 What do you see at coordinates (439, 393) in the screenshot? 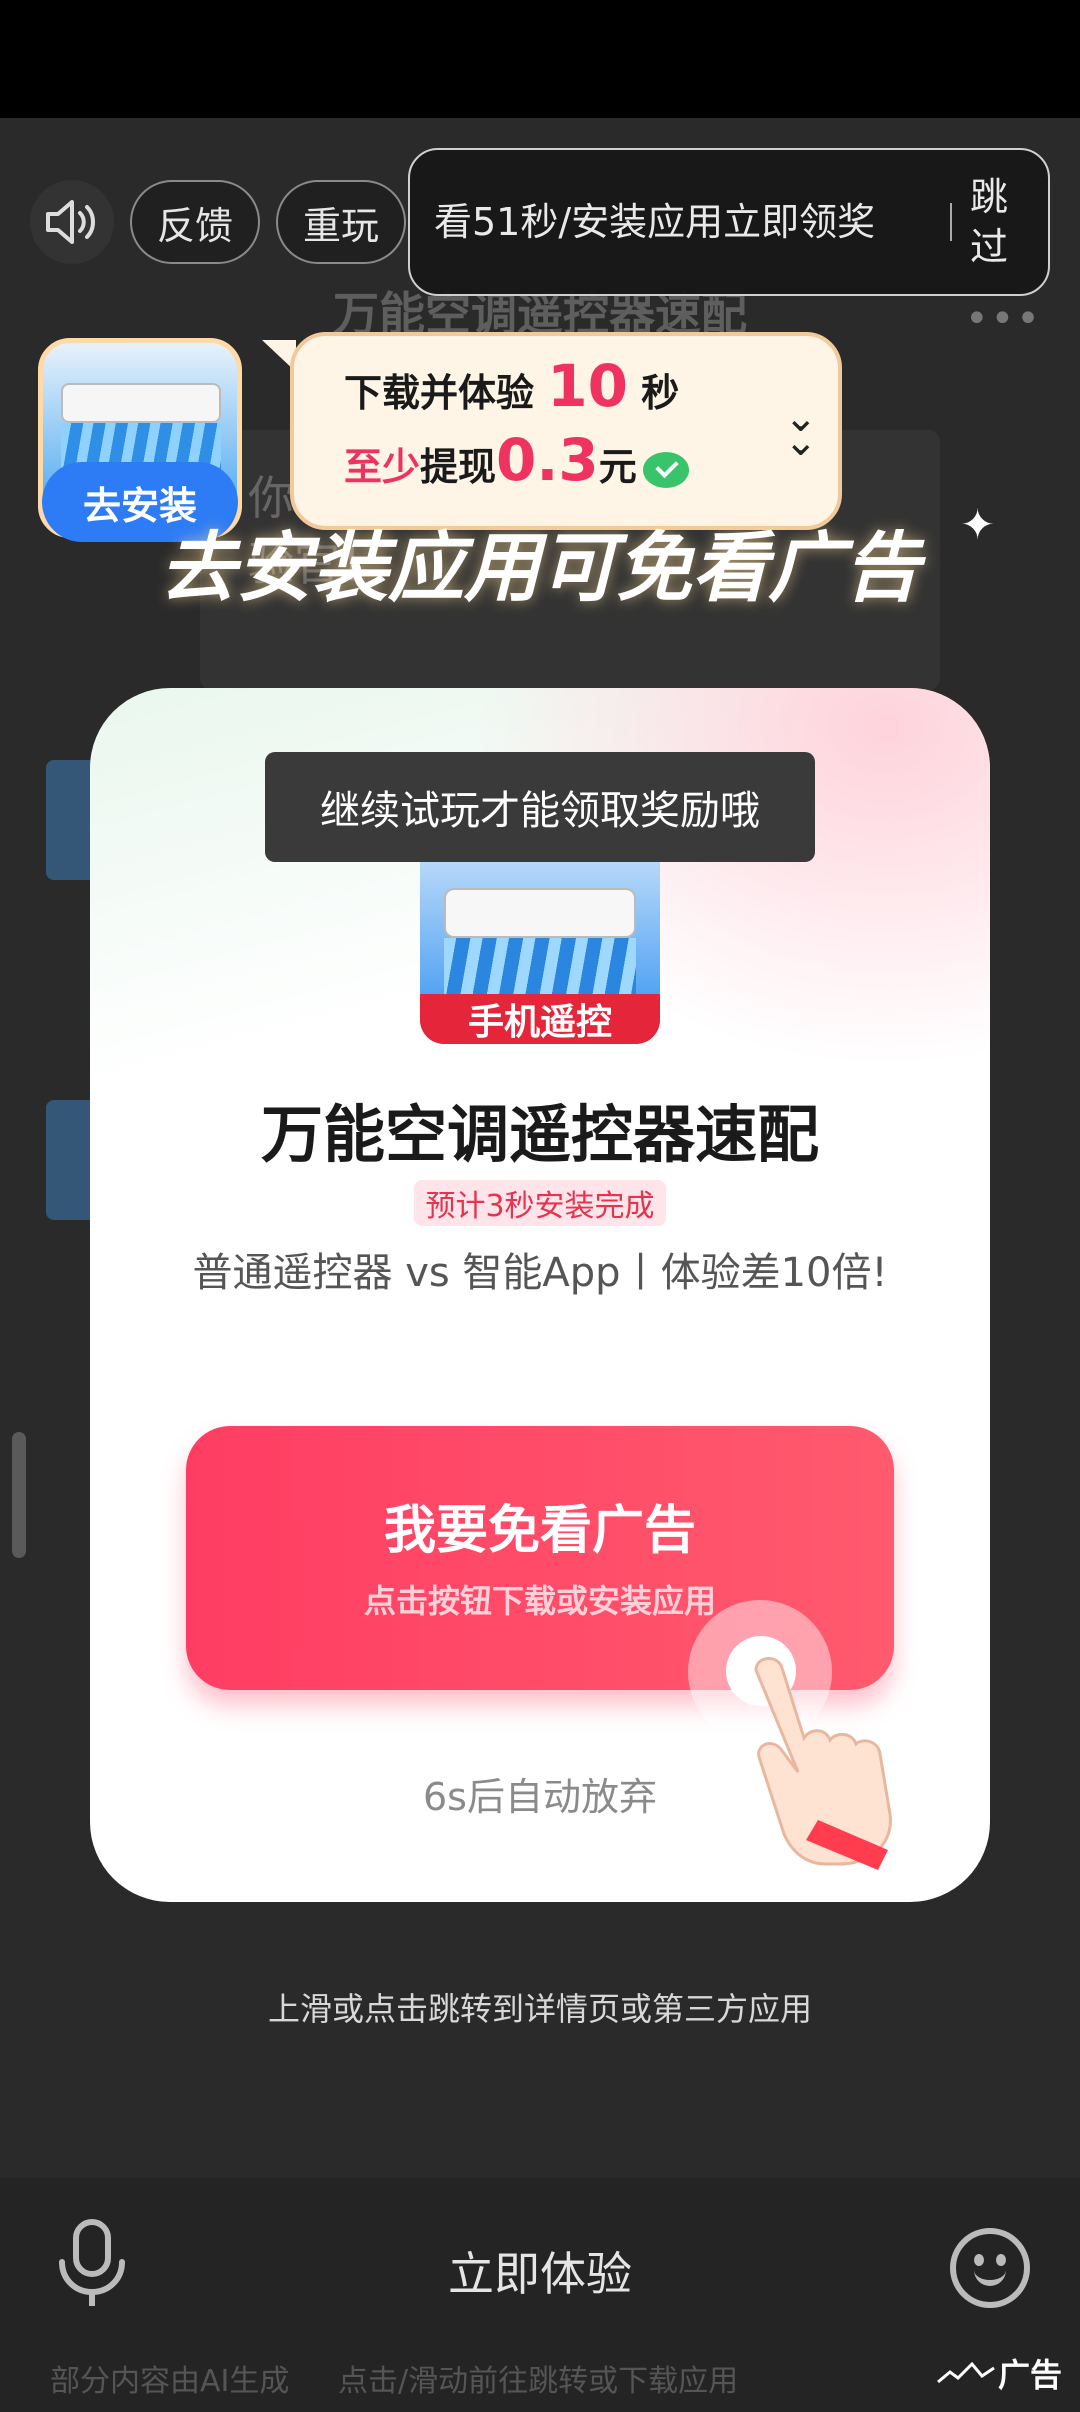
I see `bubble-text: 下载并体验` at bounding box center [439, 393].